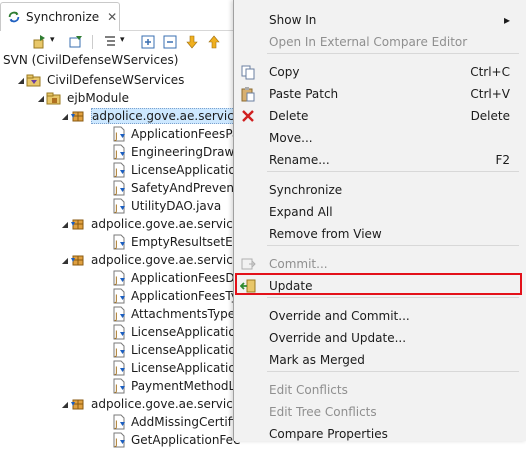  I want to click on menu-item-label: Synchronize, so click(306, 190).